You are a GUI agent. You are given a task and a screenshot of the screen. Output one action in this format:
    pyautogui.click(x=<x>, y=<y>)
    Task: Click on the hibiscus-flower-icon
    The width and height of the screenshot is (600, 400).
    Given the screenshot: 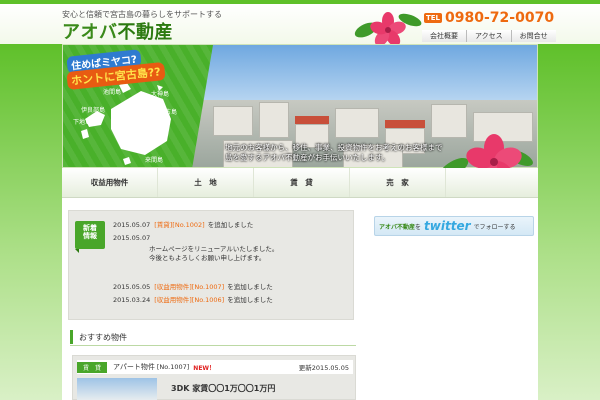 What is the action you would take?
    pyautogui.click(x=388, y=29)
    